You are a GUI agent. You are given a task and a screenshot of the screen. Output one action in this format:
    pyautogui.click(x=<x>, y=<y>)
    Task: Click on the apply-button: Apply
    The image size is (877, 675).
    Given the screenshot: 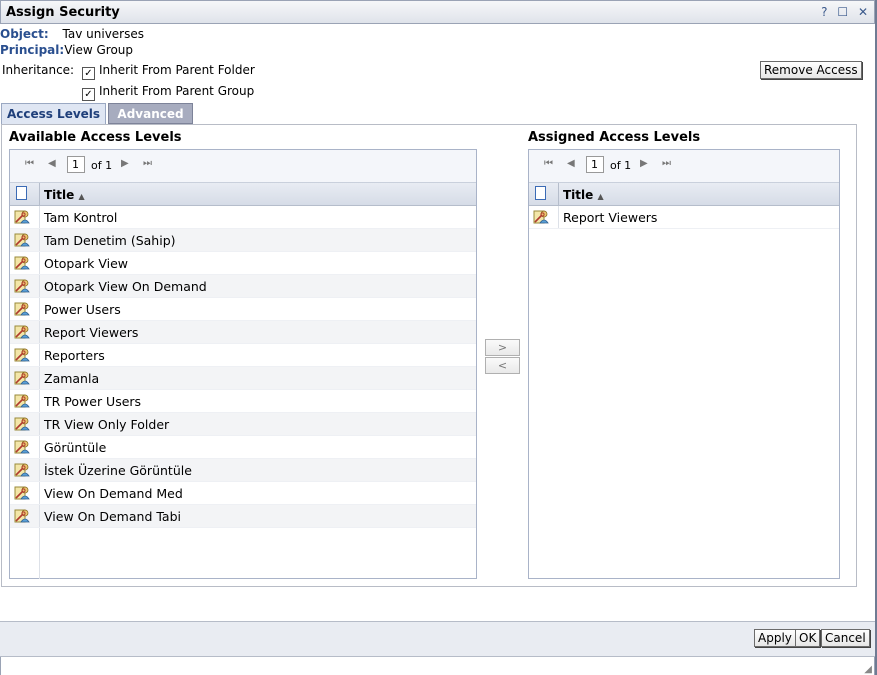 What is the action you would take?
    pyautogui.click(x=775, y=638)
    